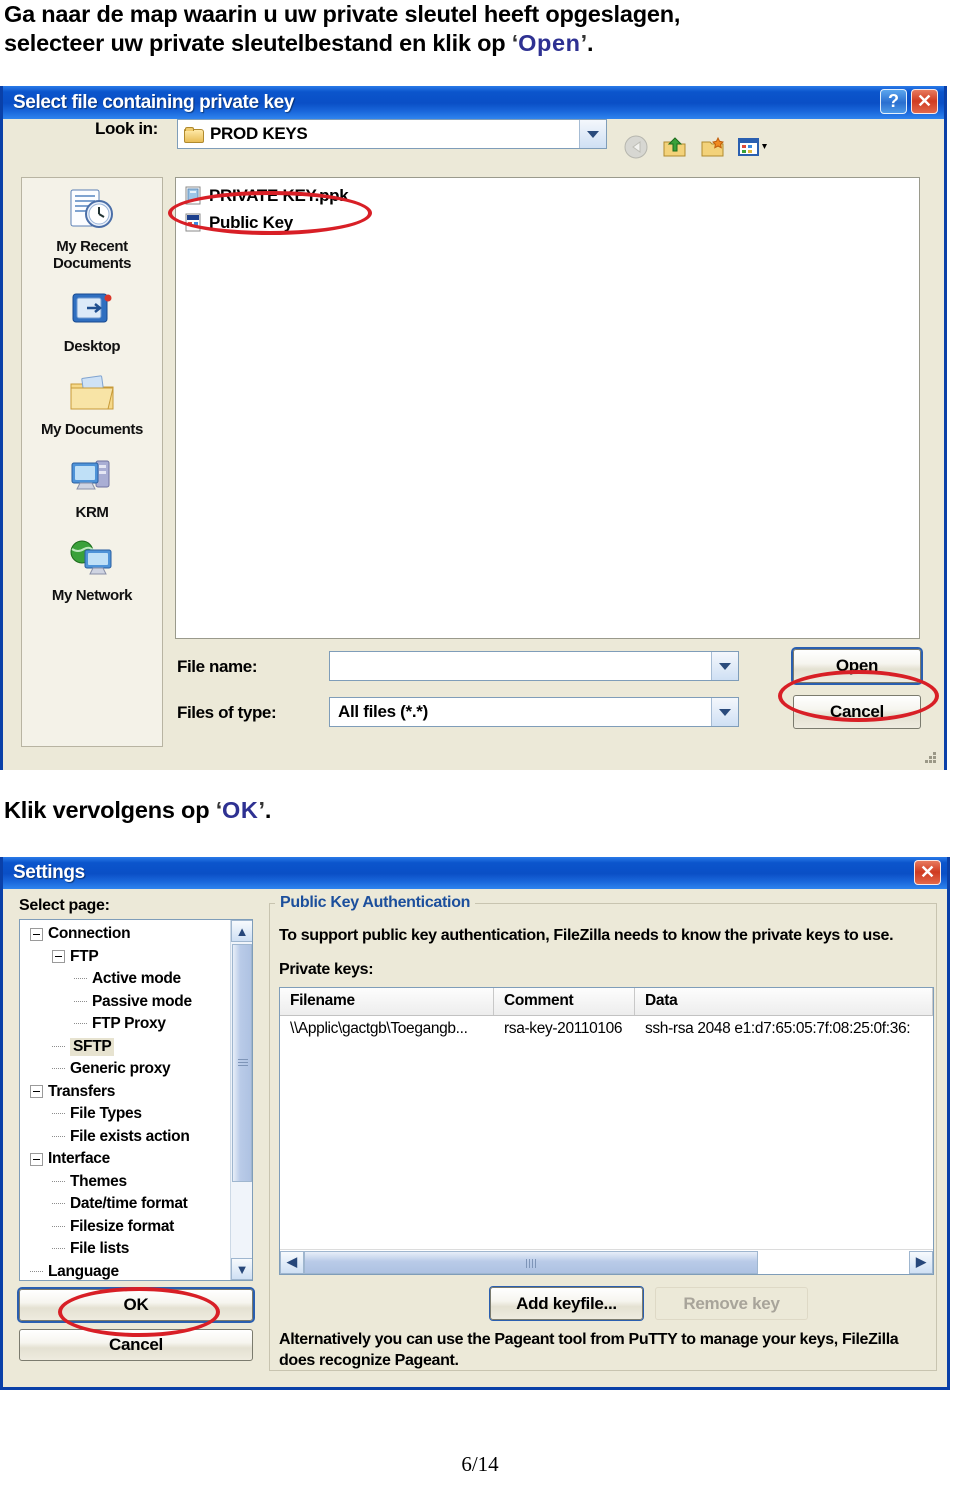 This screenshot has width=960, height=1502. What do you see at coordinates (387, 1001) in the screenshot?
I see `column-header-filename: Filename` at bounding box center [387, 1001].